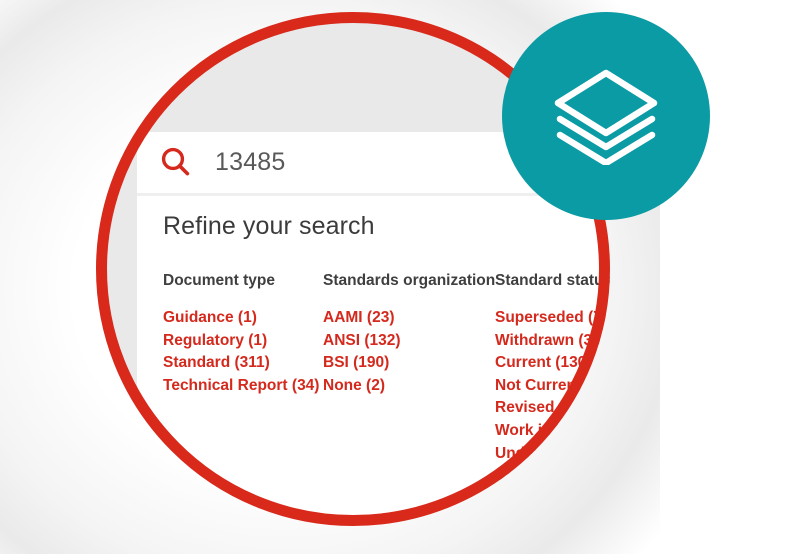 Image resolution: width=800 pixels, height=554 pixels. What do you see at coordinates (243, 318) in the screenshot?
I see `facet-item-guidance: Guidance (1)` at bounding box center [243, 318].